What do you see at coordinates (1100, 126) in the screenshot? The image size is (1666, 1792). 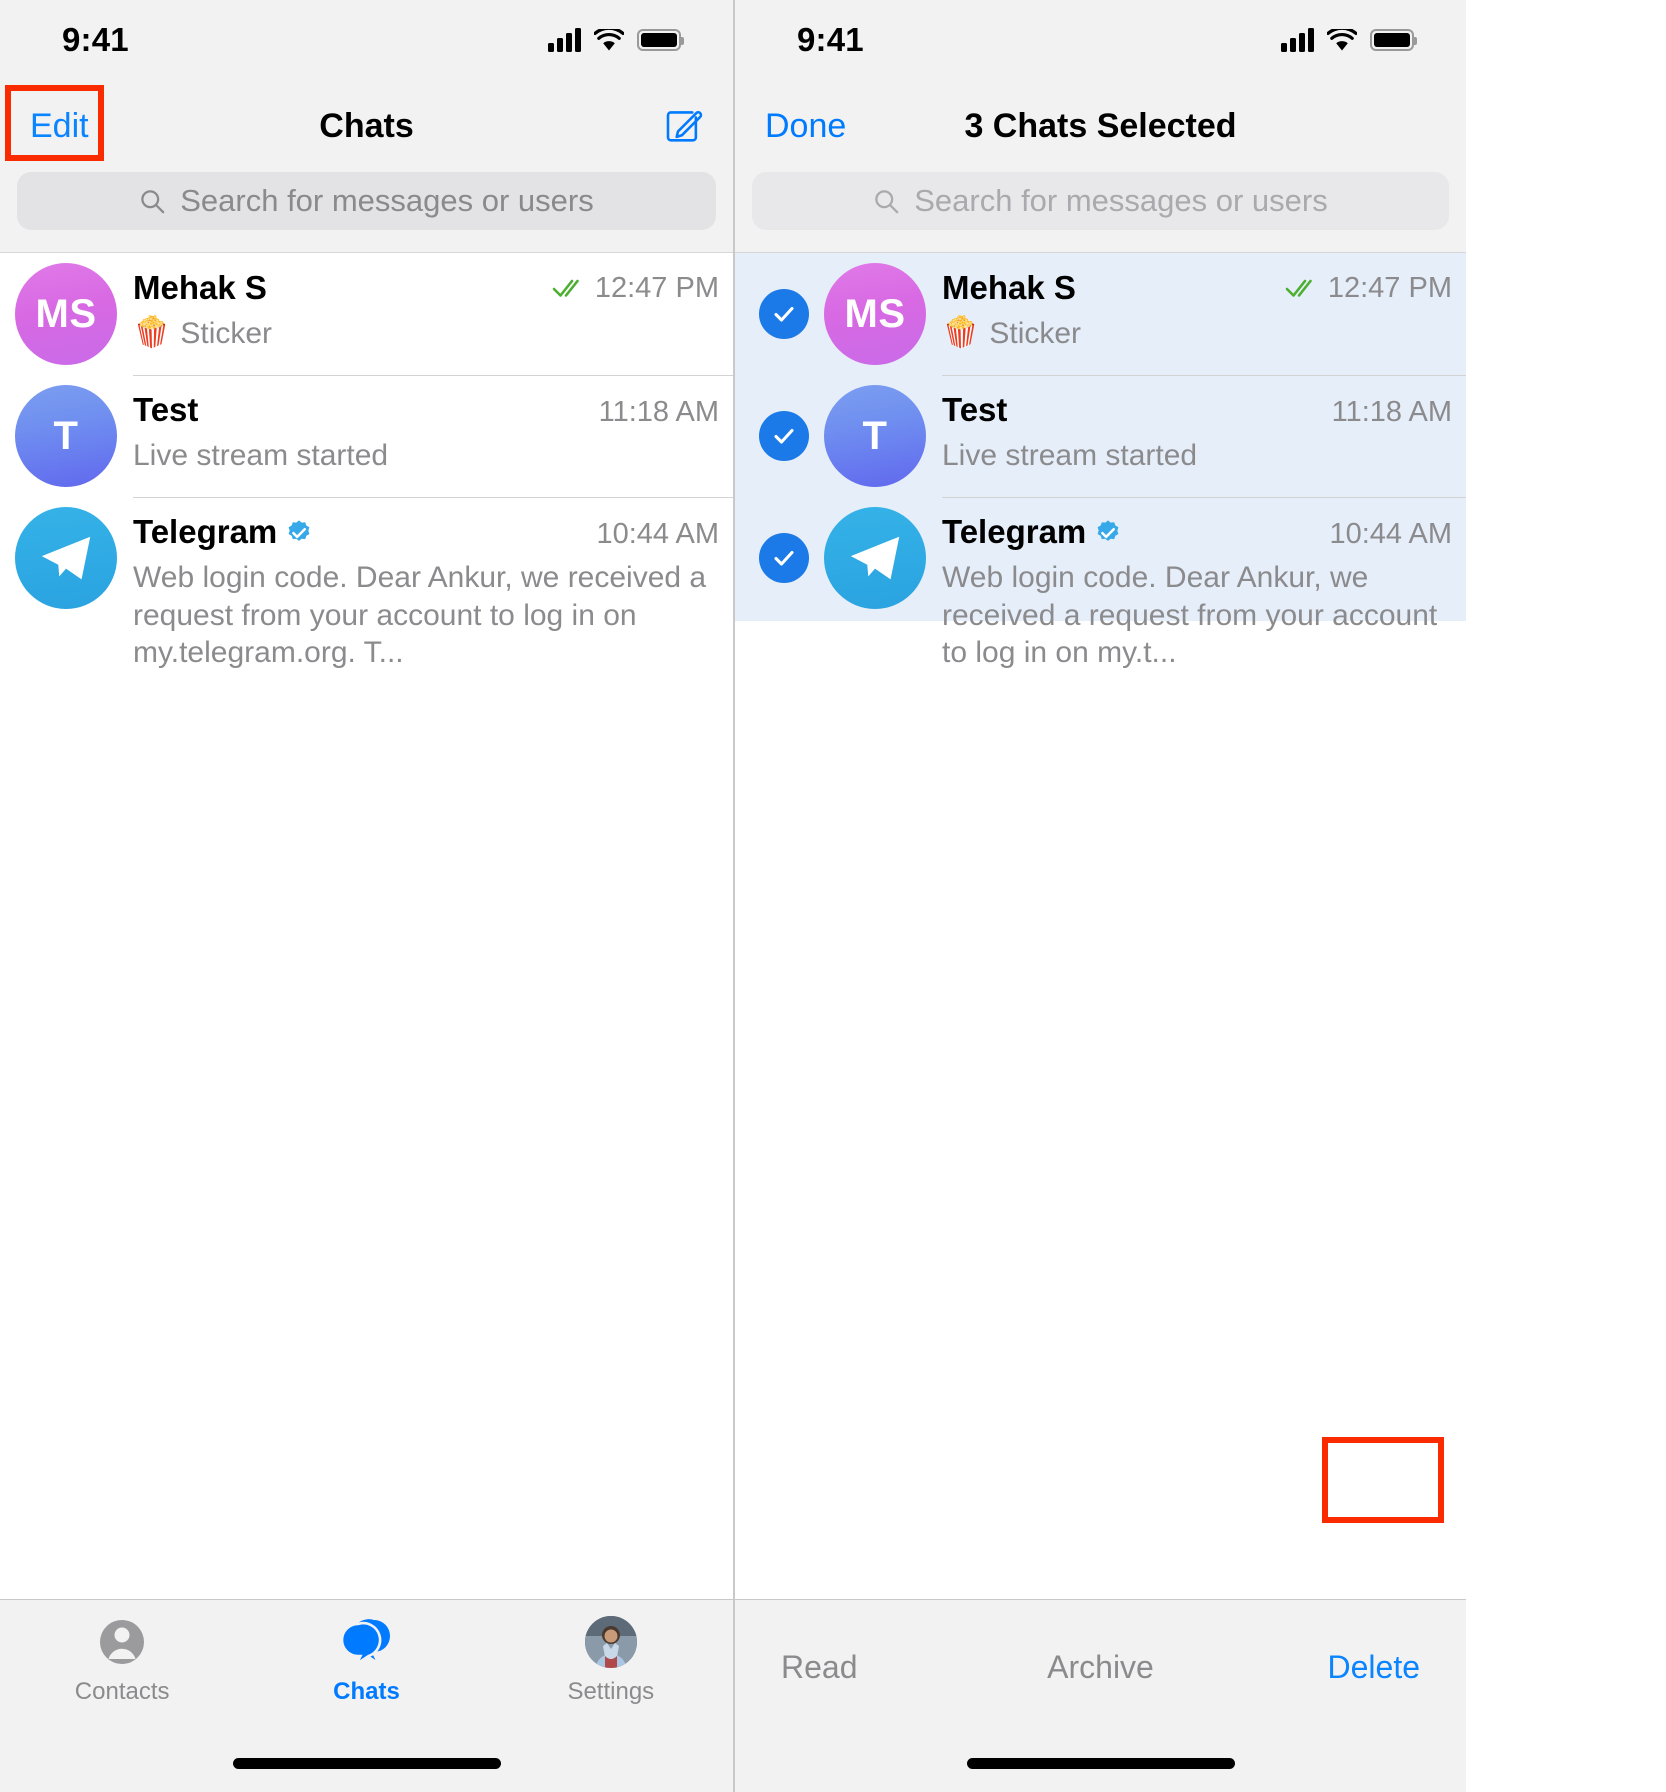 I see `navigation-bar: Done 3 Chats Selected` at bounding box center [1100, 126].